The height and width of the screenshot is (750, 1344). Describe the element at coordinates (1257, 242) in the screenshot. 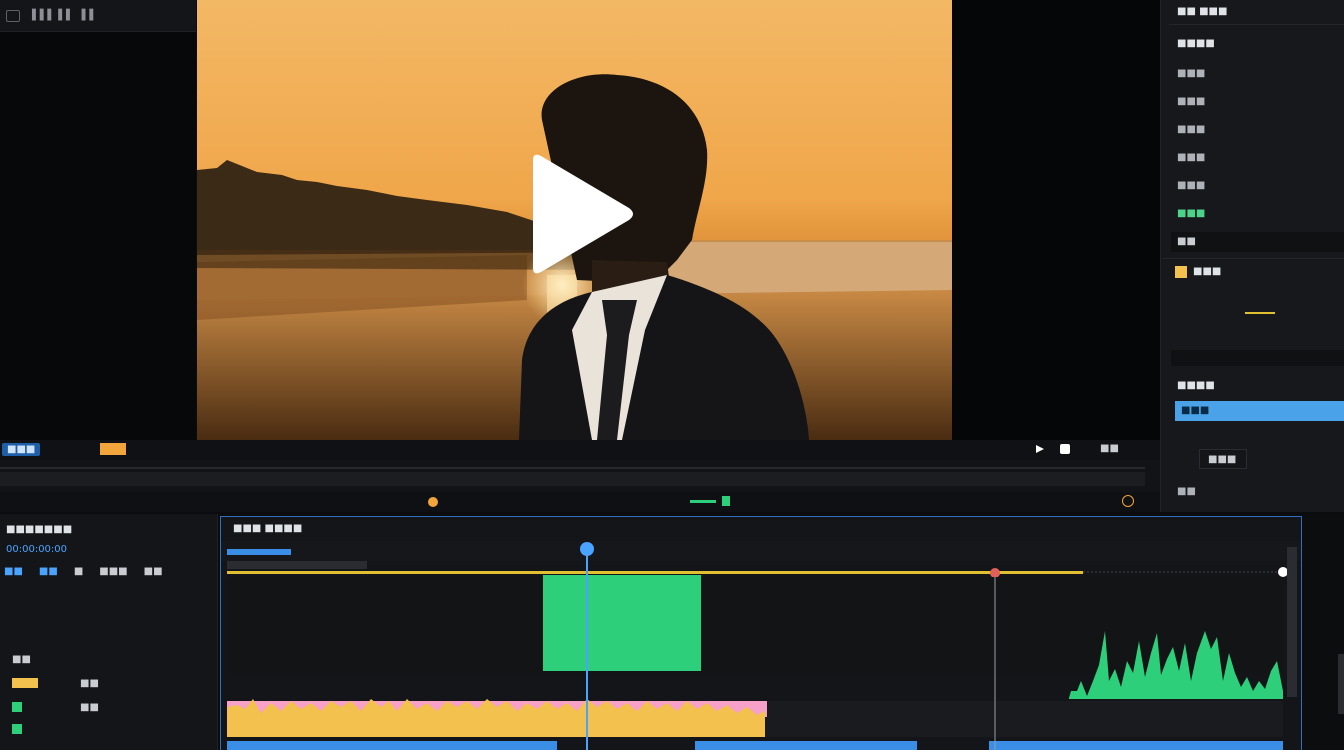

I see `field-box: ■■` at that location.